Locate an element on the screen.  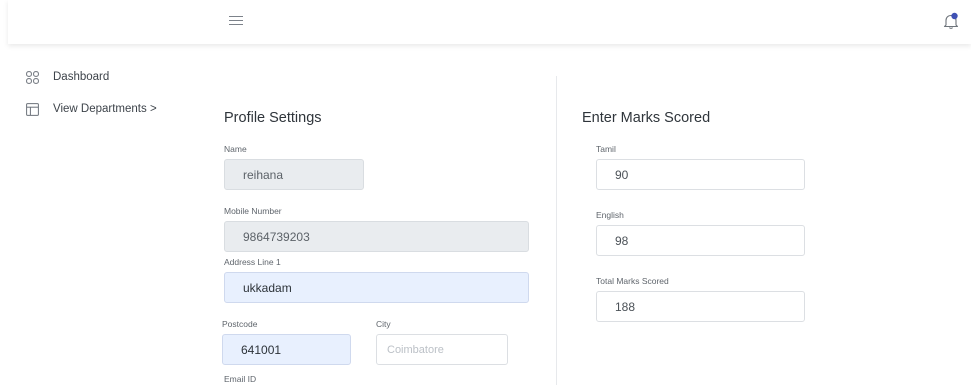
english-label: English is located at coordinates (610, 215).